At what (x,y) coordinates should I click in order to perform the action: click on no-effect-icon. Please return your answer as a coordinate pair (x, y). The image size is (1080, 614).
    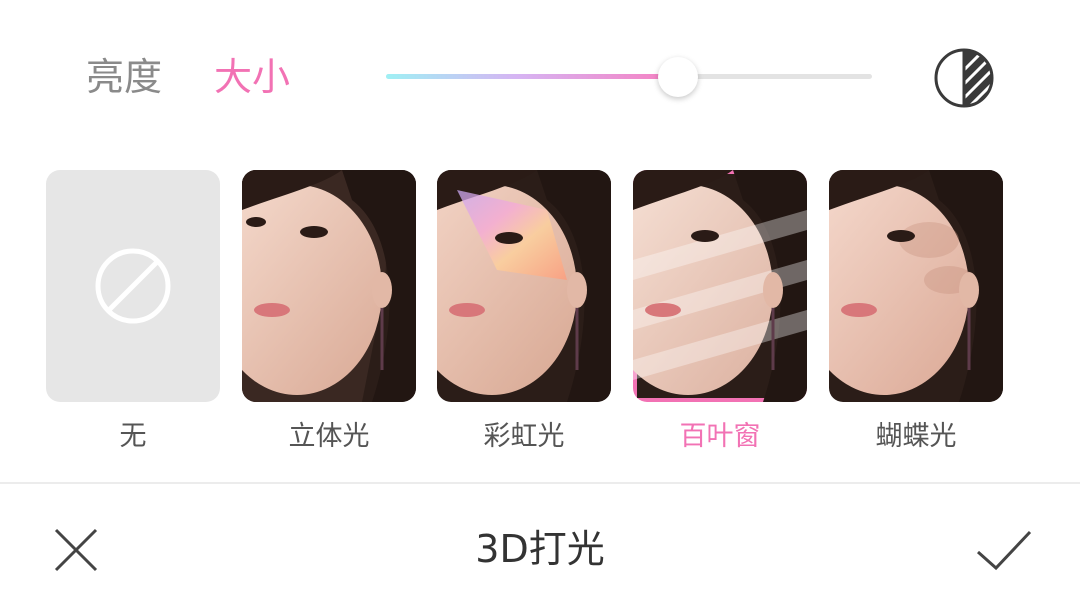
    Looking at the image, I should click on (133, 286).